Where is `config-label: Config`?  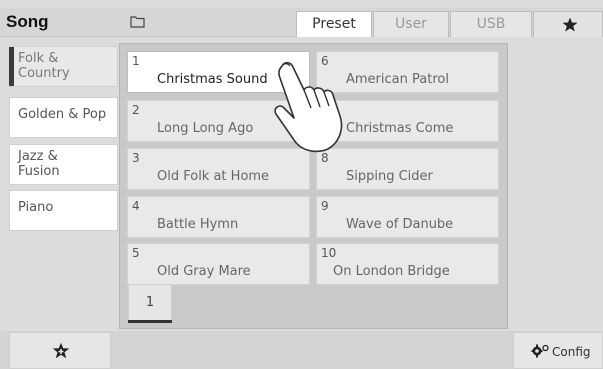 config-label: Config is located at coordinates (571, 352).